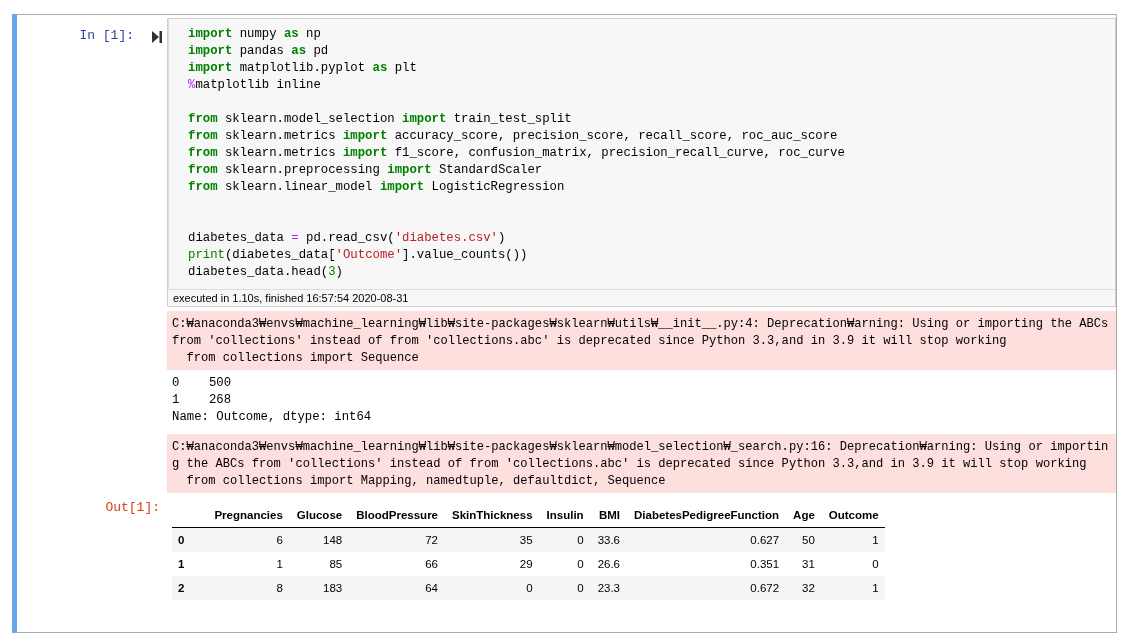 This screenshot has width=1127, height=633. What do you see at coordinates (247, 588) in the screenshot?
I see `table-cell: 8` at bounding box center [247, 588].